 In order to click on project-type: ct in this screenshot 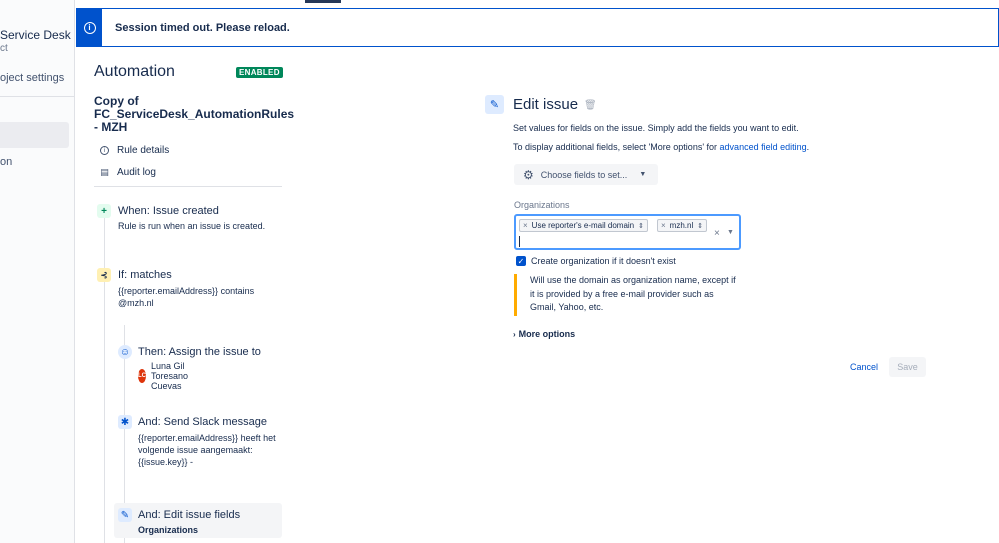, I will do `click(4, 48)`.